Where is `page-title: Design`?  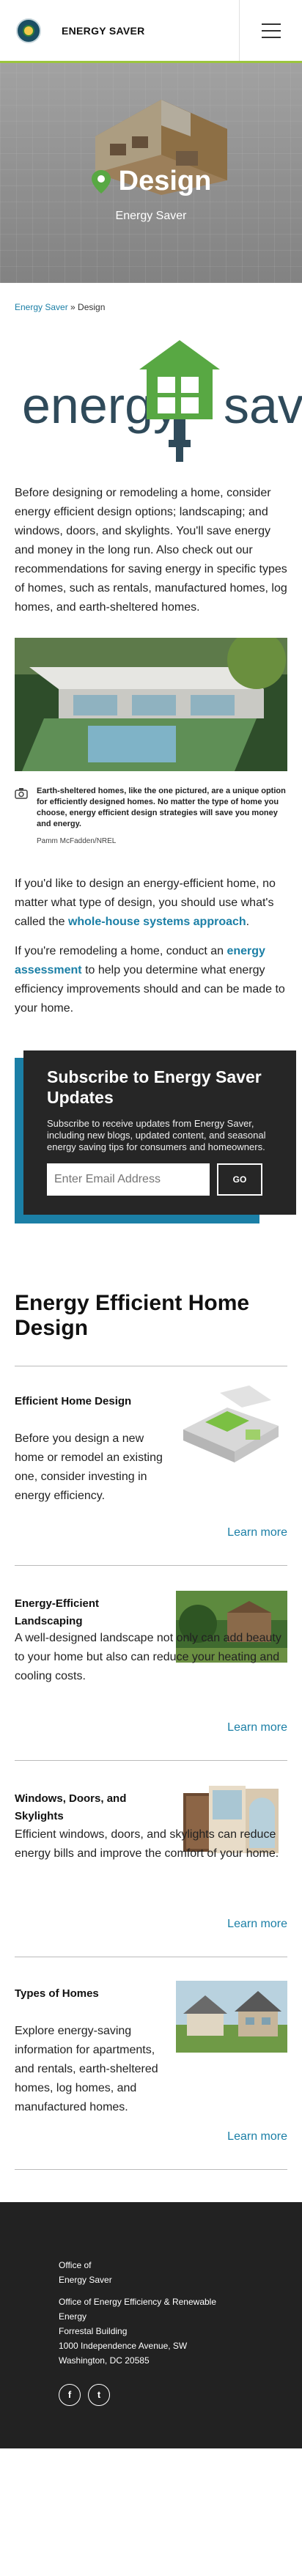
page-title: Design is located at coordinates (165, 181).